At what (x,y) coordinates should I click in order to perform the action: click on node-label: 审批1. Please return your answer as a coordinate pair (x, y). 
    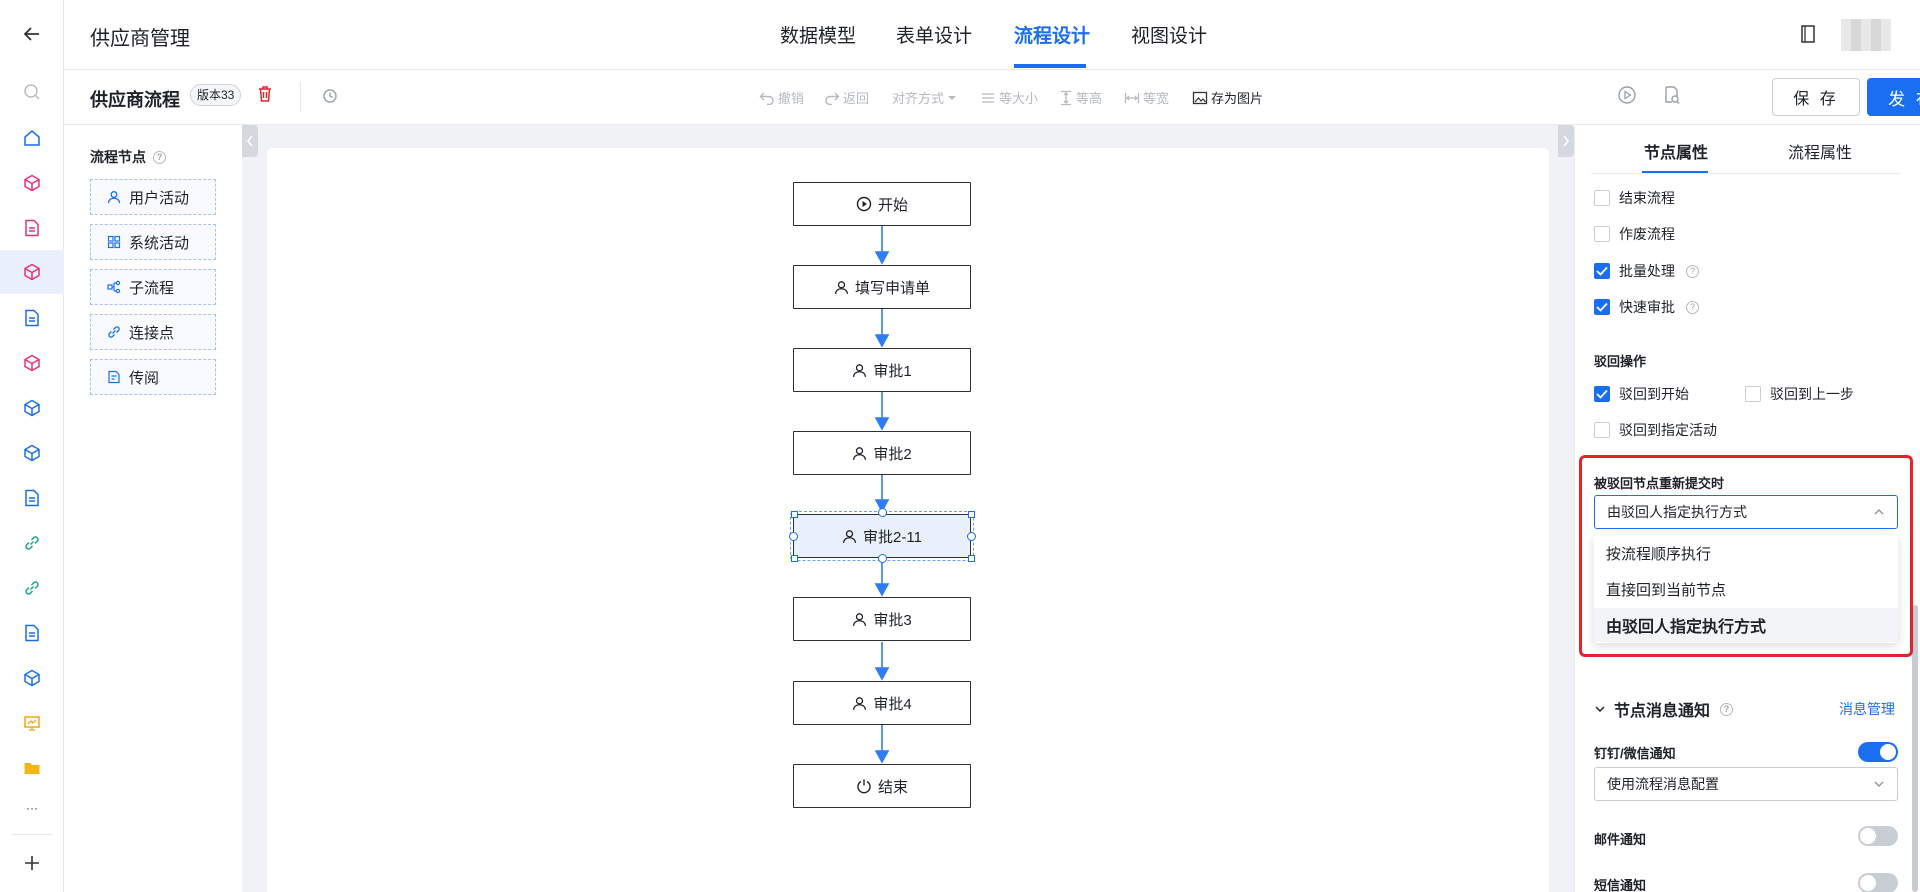
    Looking at the image, I should click on (892, 371).